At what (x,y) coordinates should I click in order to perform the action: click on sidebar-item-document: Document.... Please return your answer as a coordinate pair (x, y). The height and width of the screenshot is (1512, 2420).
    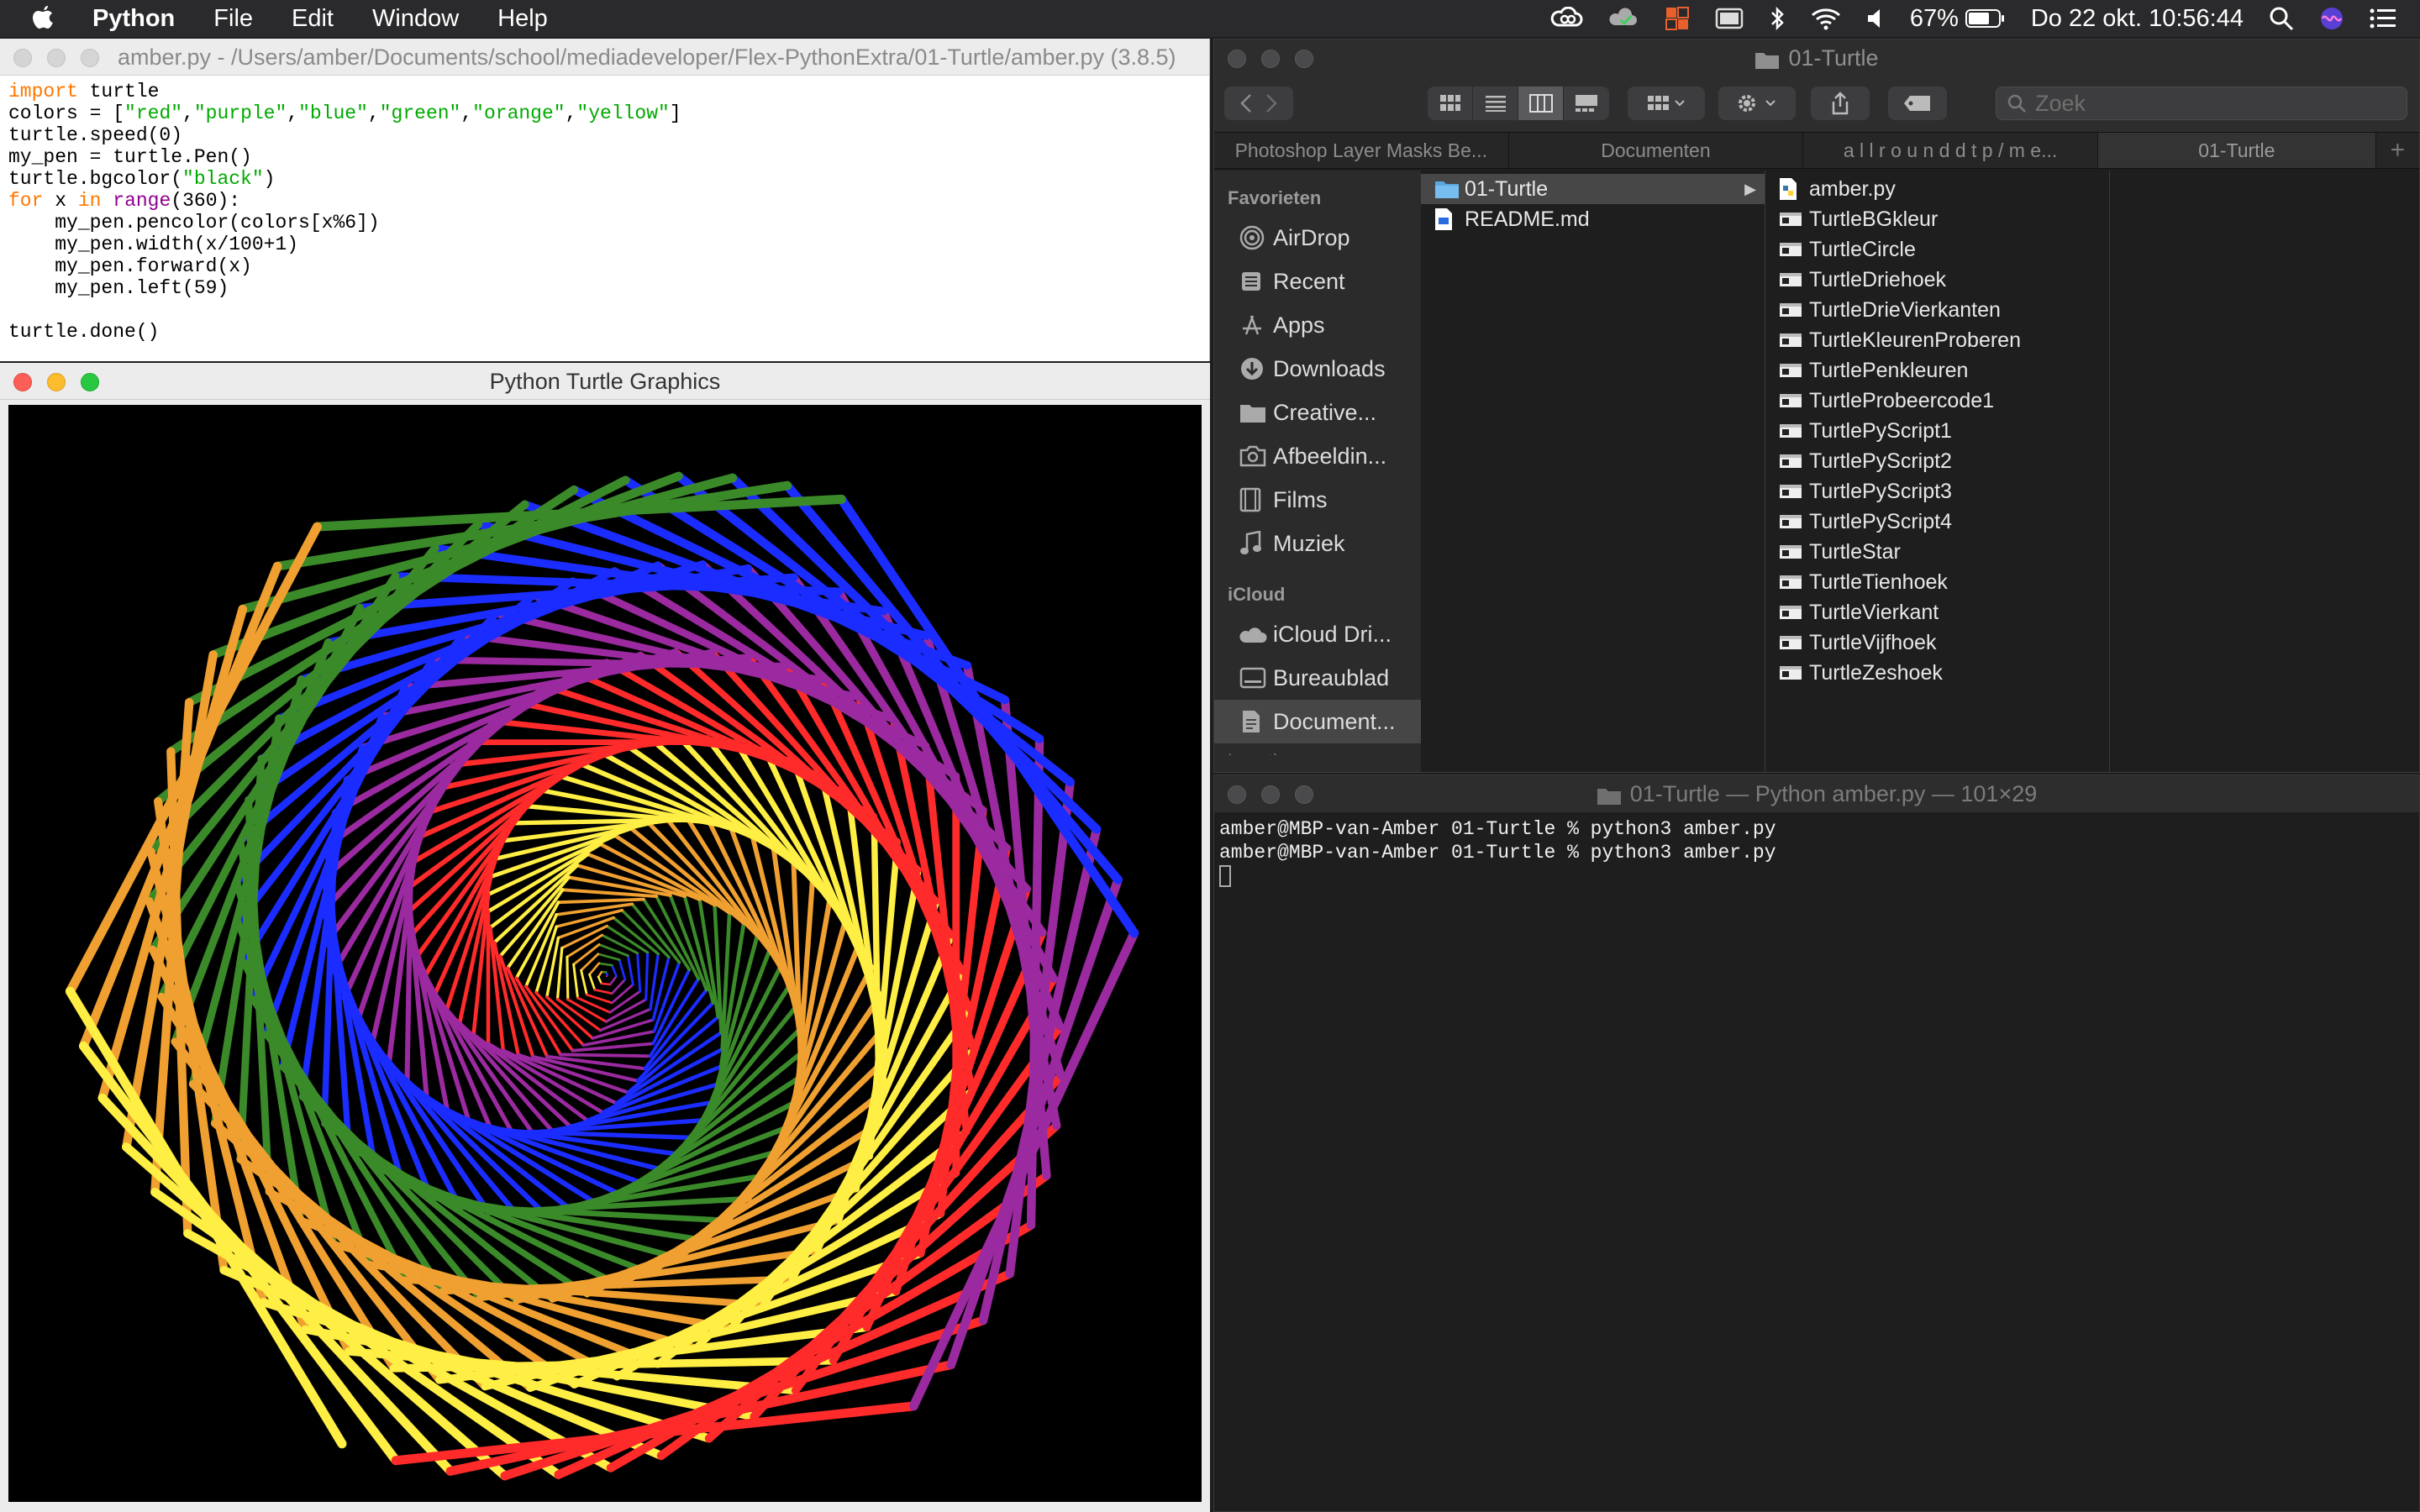
    Looking at the image, I should click on (1317, 721).